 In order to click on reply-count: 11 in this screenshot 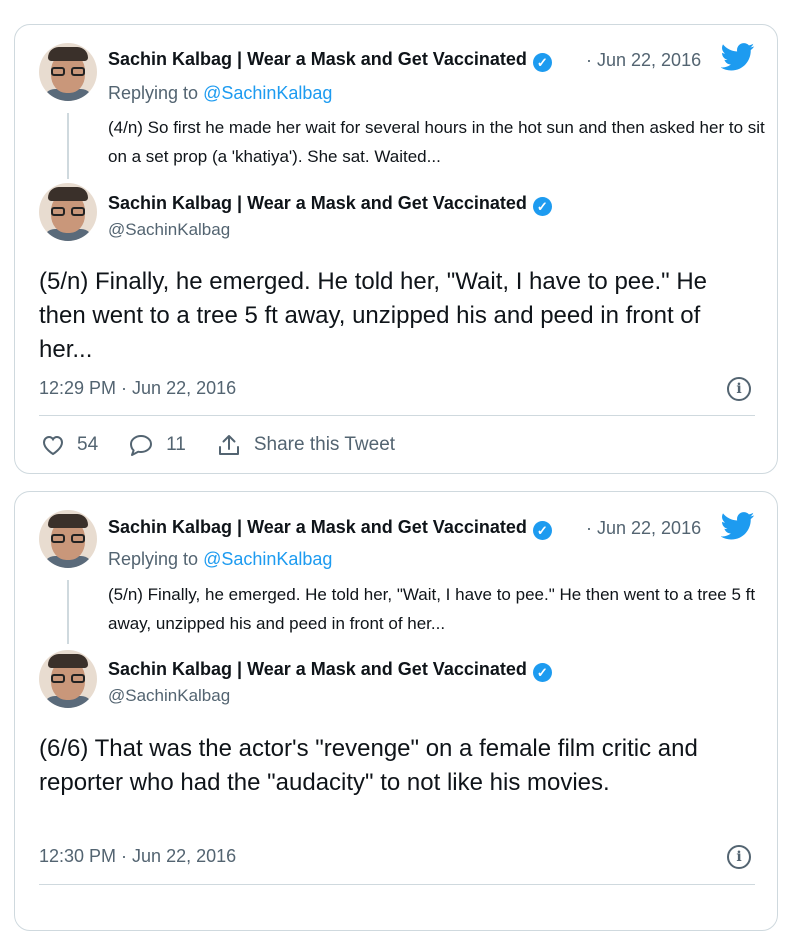, I will do `click(176, 444)`.